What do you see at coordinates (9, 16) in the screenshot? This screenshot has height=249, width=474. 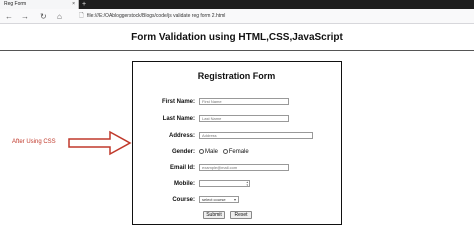 I see `back-icon: ←` at bounding box center [9, 16].